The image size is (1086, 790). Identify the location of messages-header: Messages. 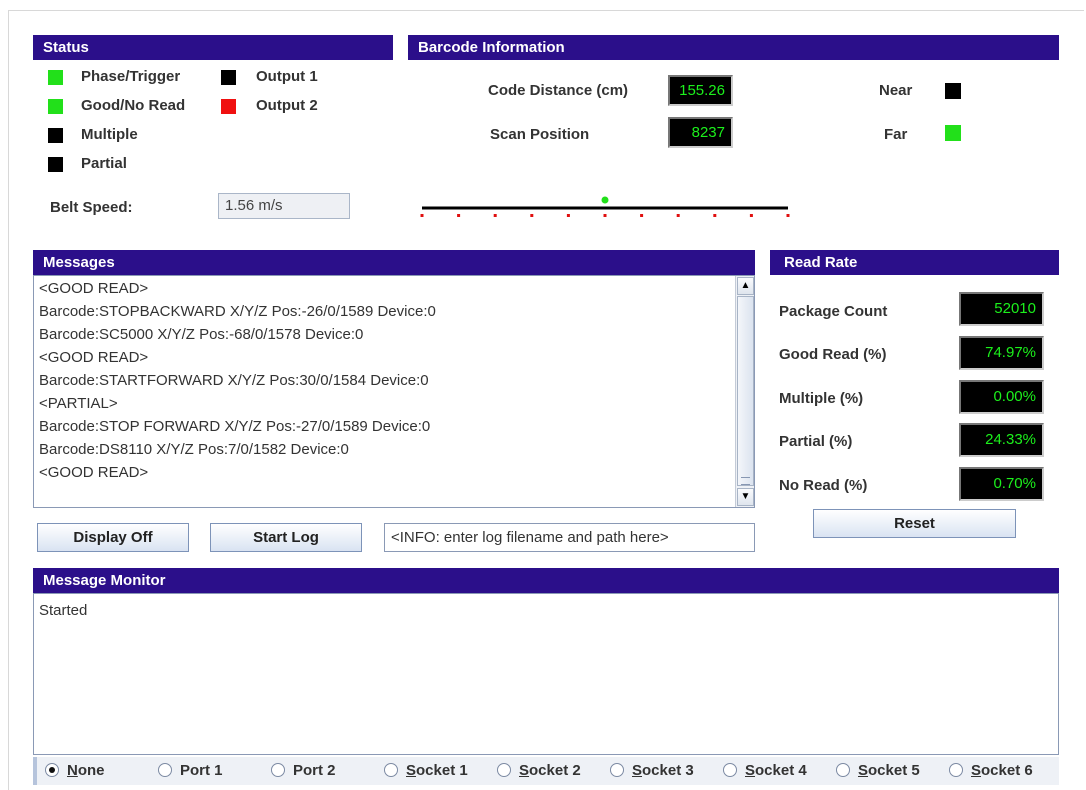
(394, 262).